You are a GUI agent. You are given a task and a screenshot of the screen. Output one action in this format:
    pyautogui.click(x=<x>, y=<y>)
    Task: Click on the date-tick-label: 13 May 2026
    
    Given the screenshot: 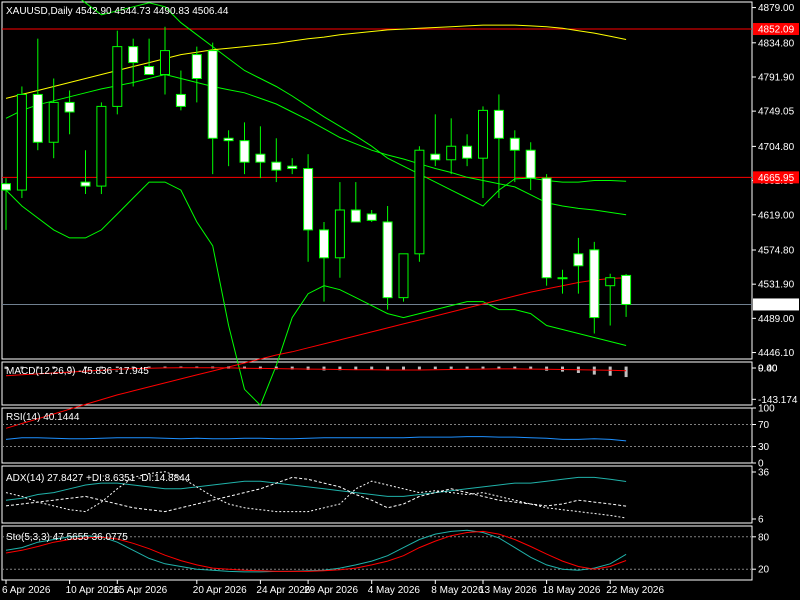 What is the action you would take?
    pyautogui.click(x=508, y=590)
    